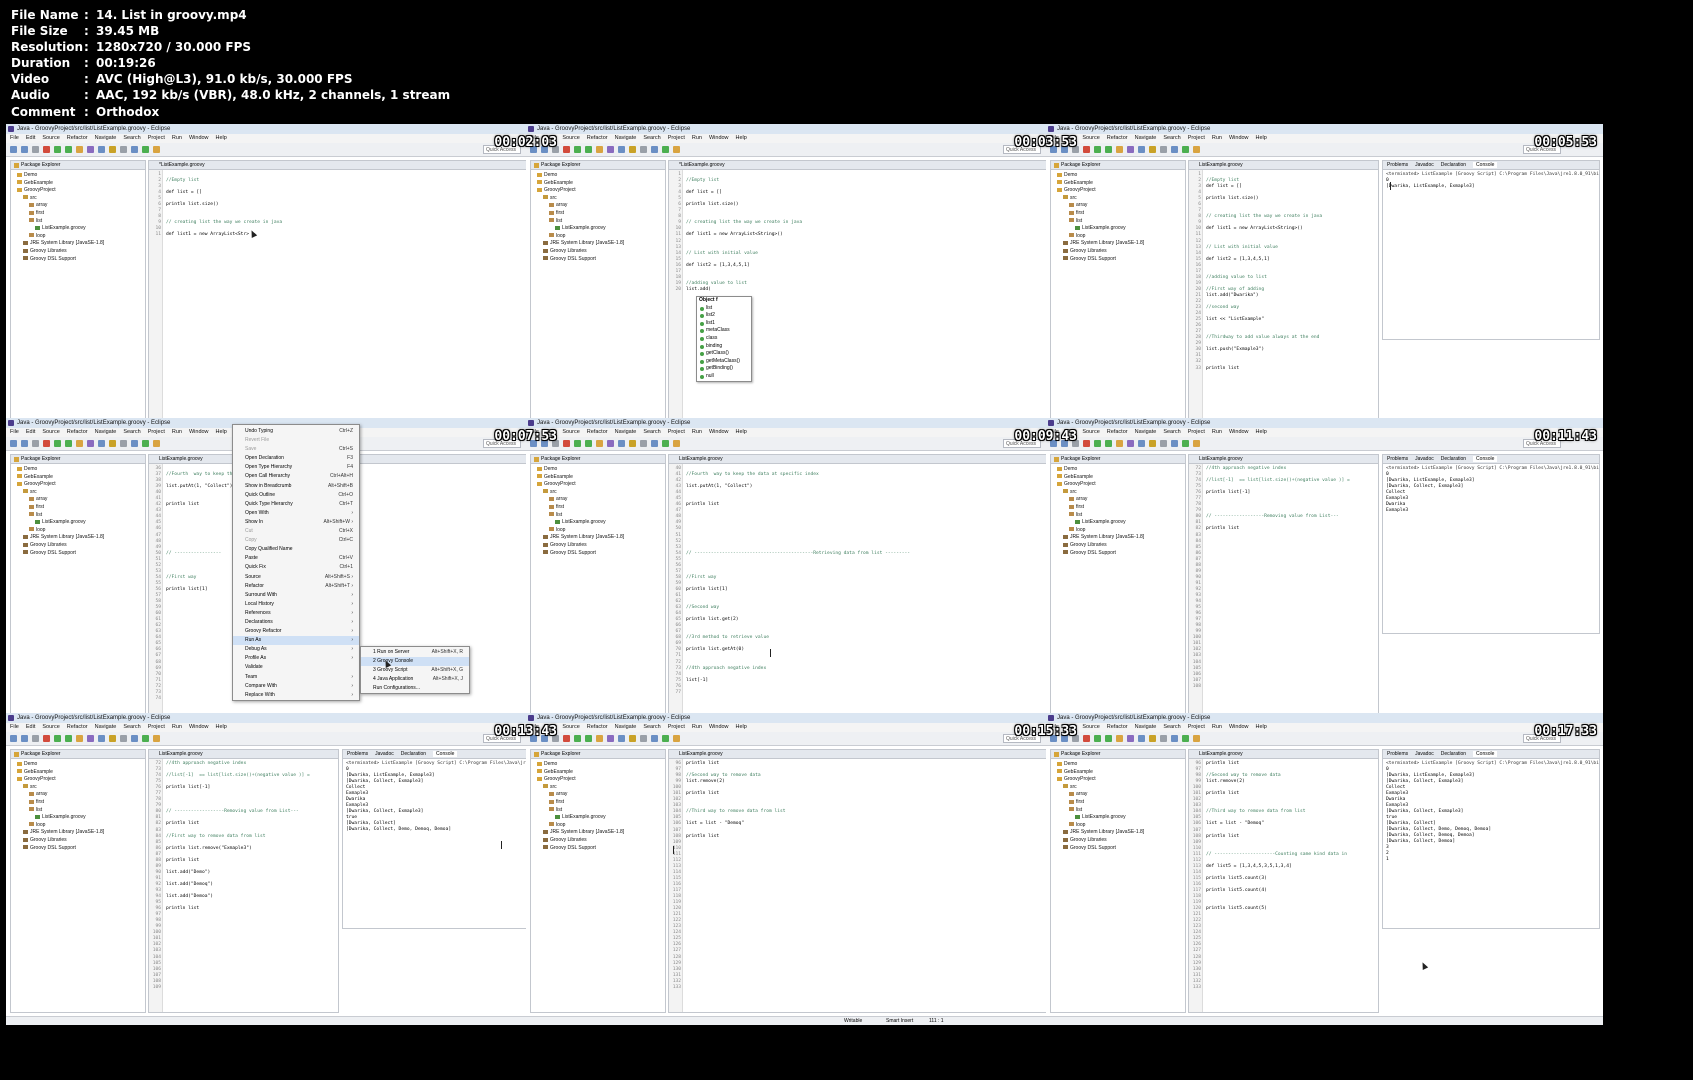  What do you see at coordinates (156, 432) in the screenshot?
I see `menu-item-project: Project` at bounding box center [156, 432].